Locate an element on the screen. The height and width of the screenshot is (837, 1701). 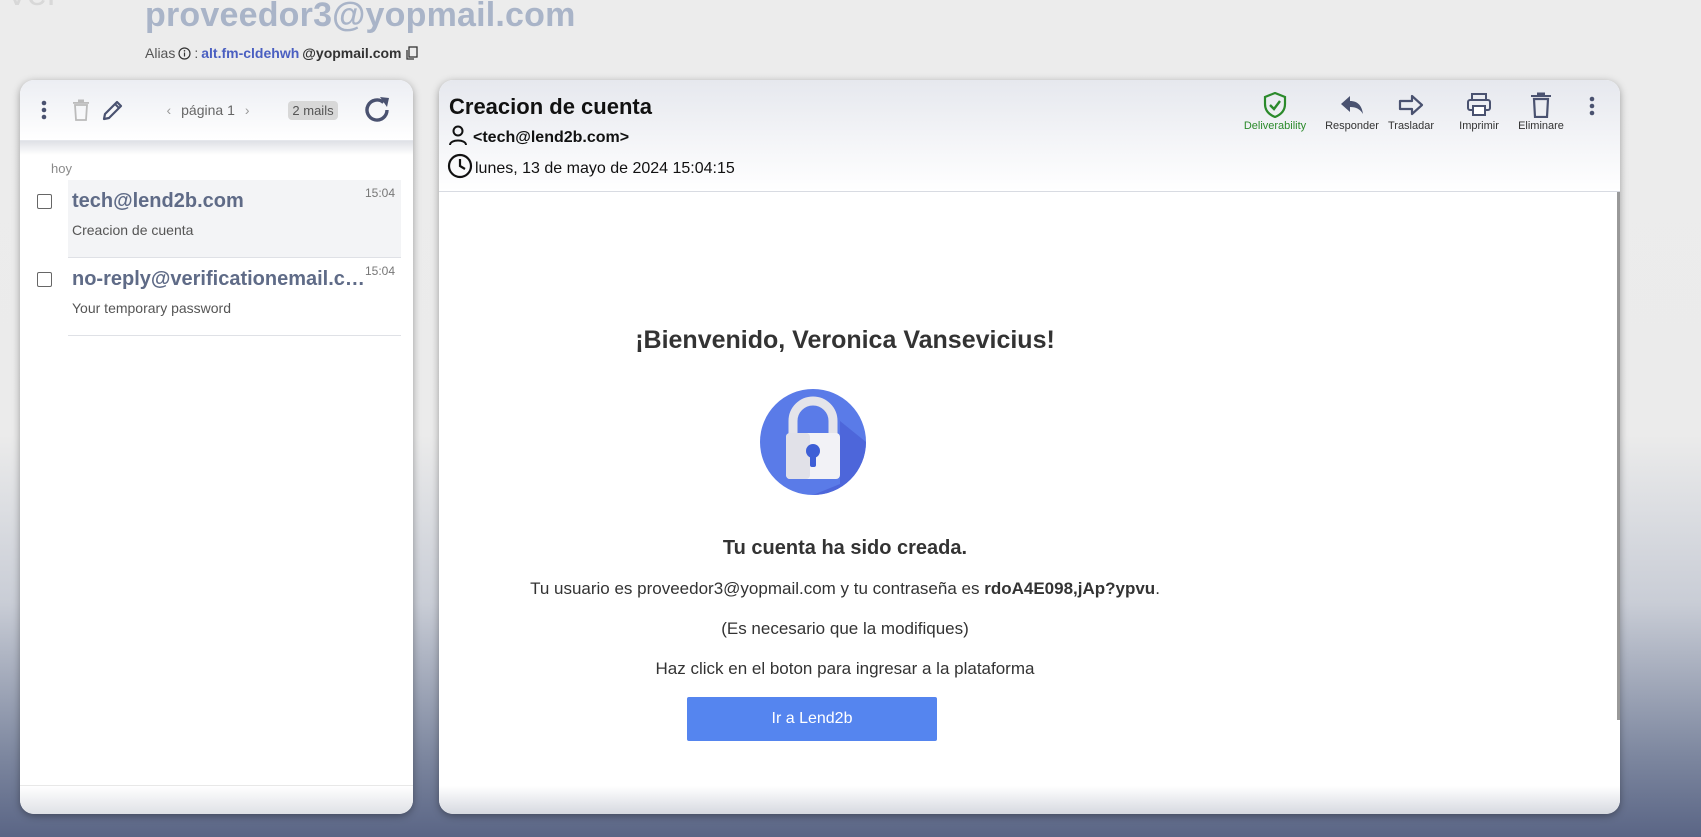
forward-label: Trasladar is located at coordinates (1411, 126).